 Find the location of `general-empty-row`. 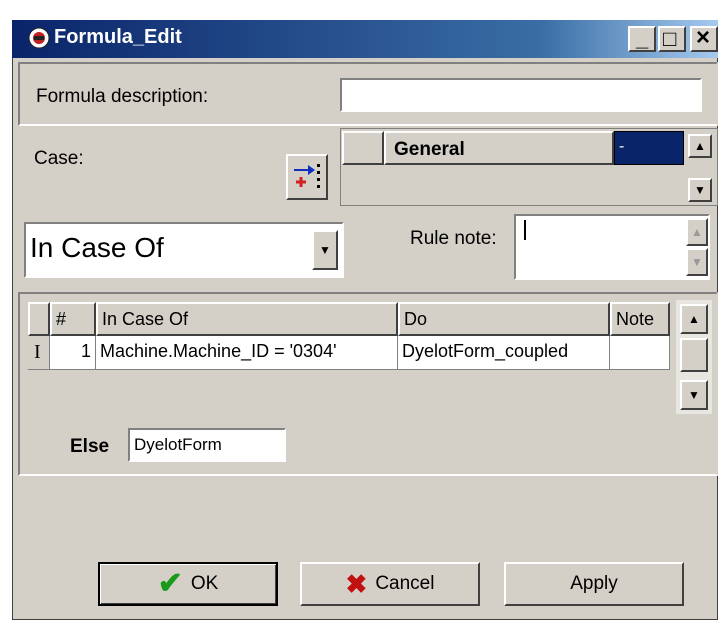

general-empty-row is located at coordinates (513, 185).